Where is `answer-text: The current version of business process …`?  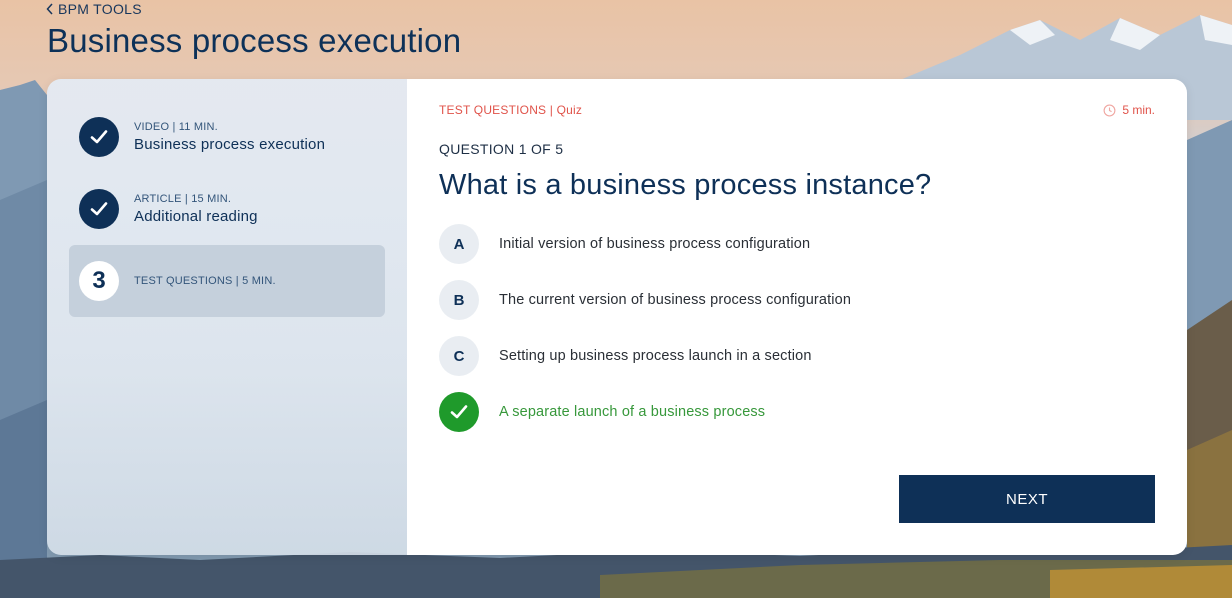 answer-text: The current version of business process … is located at coordinates (675, 300).